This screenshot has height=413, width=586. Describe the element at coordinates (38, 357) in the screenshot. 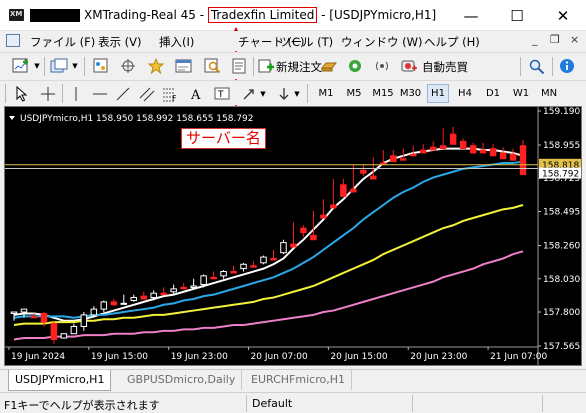

I see `time-tick-label: 19 Jun 2024` at that location.